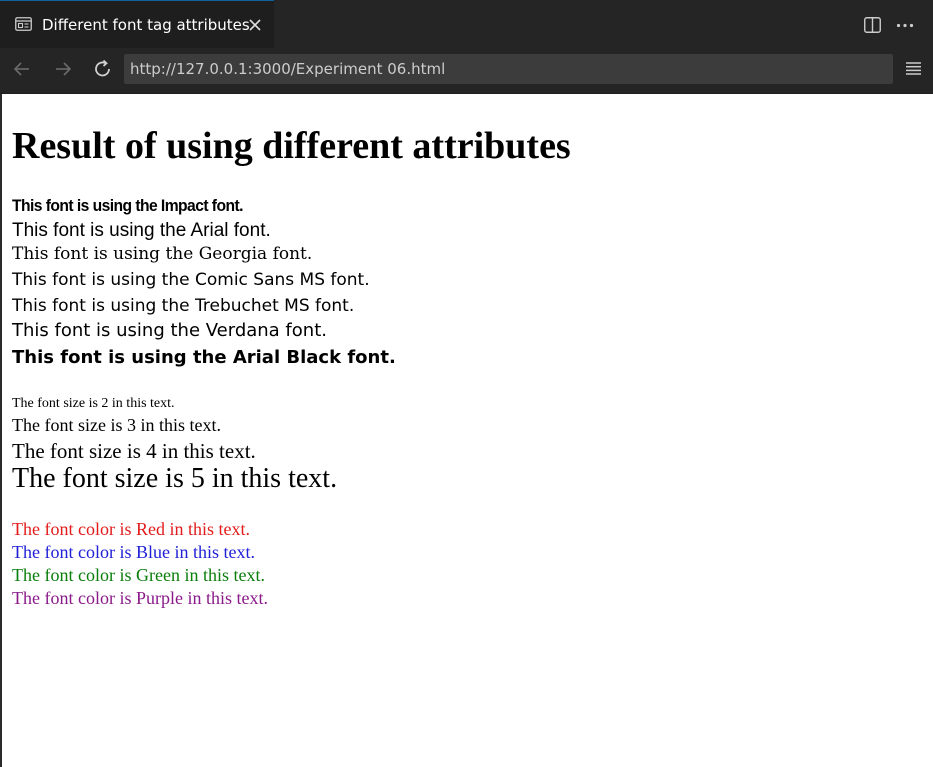 The width and height of the screenshot is (933, 767). I want to click on close-icon, so click(255, 25).